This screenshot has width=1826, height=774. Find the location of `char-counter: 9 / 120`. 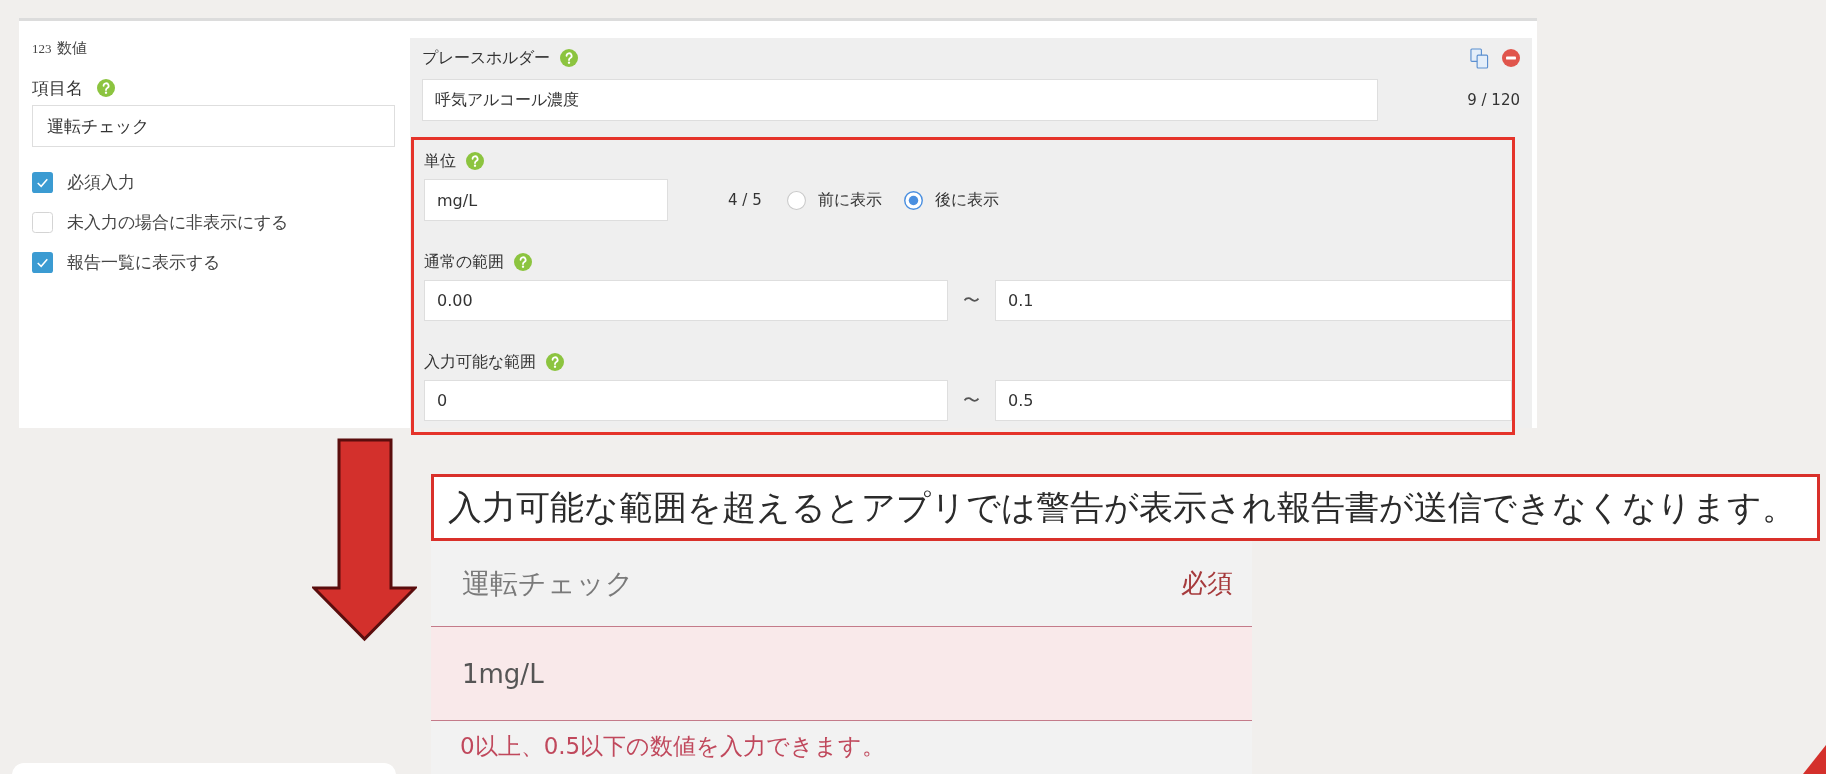

char-counter: 9 / 120 is located at coordinates (1493, 100).